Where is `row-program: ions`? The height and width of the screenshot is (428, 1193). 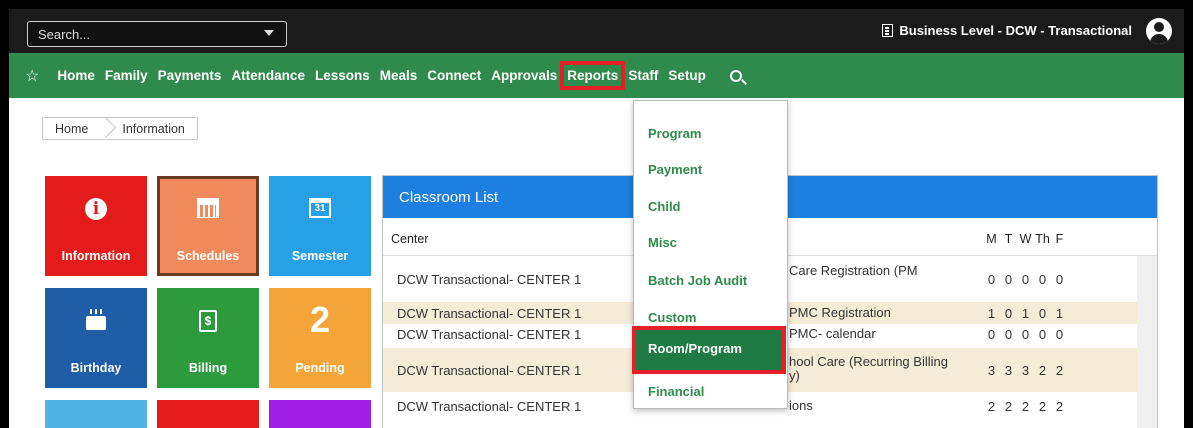 row-program: ions is located at coordinates (801, 405).